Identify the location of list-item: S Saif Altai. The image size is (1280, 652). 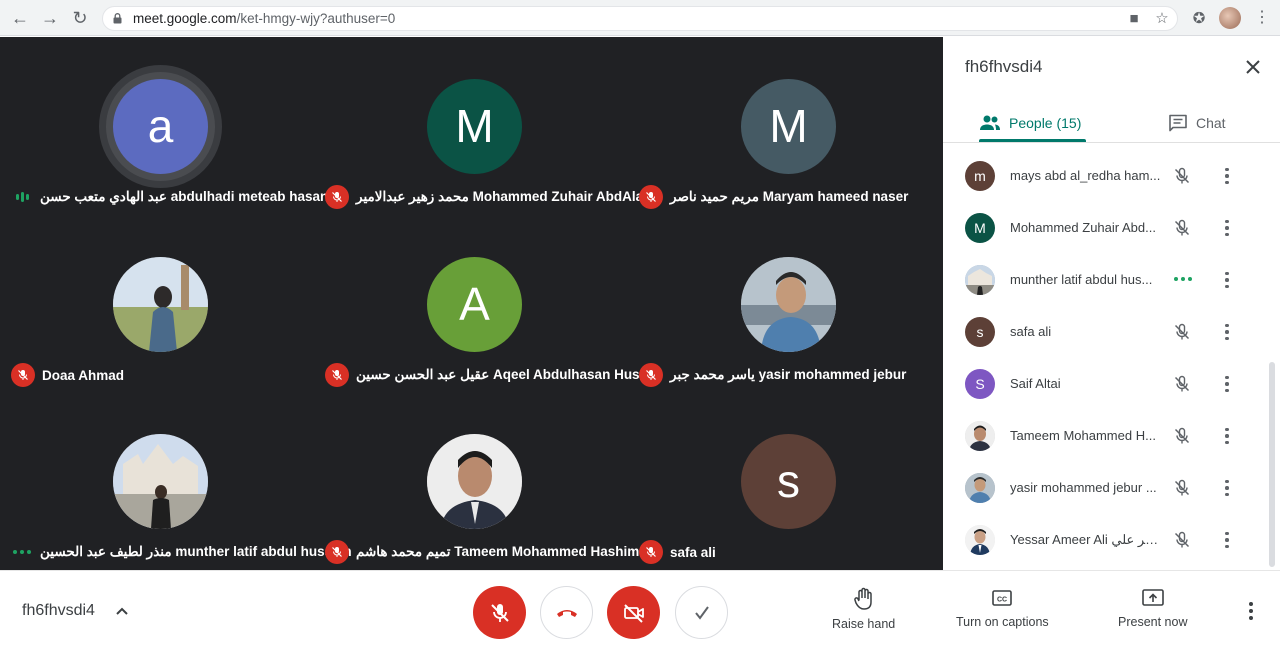
(1105, 385).